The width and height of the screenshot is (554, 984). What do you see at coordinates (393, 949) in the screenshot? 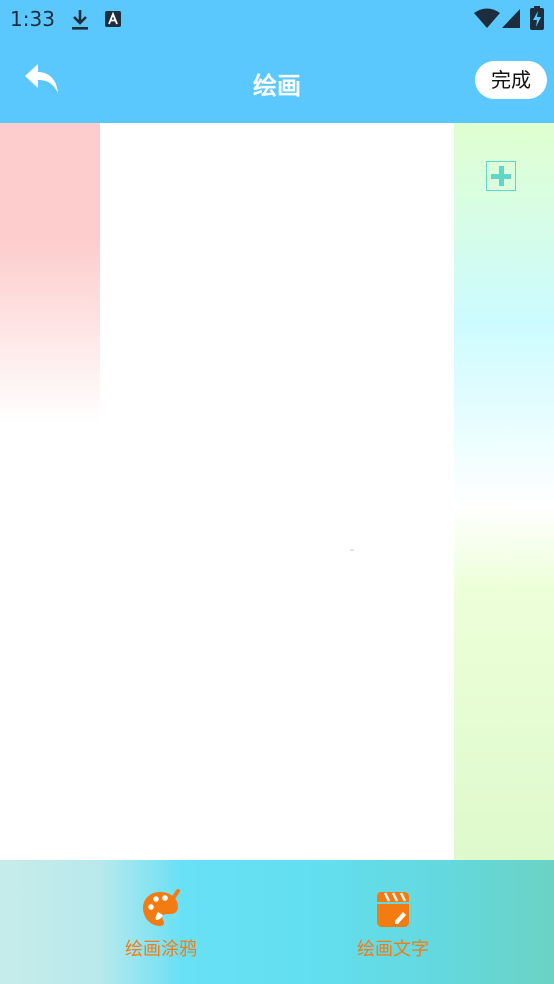
I see `nav-label-text: 绘画文字` at bounding box center [393, 949].